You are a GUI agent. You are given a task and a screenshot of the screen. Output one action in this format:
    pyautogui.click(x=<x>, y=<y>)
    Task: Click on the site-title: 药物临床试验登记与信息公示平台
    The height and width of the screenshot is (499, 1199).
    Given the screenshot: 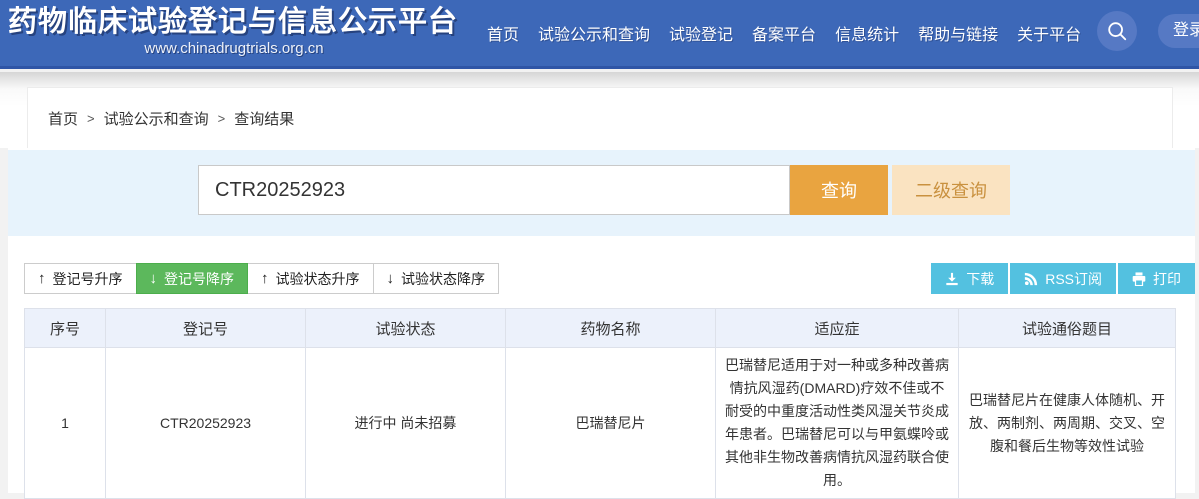 What is the action you would take?
    pyautogui.click(x=233, y=22)
    